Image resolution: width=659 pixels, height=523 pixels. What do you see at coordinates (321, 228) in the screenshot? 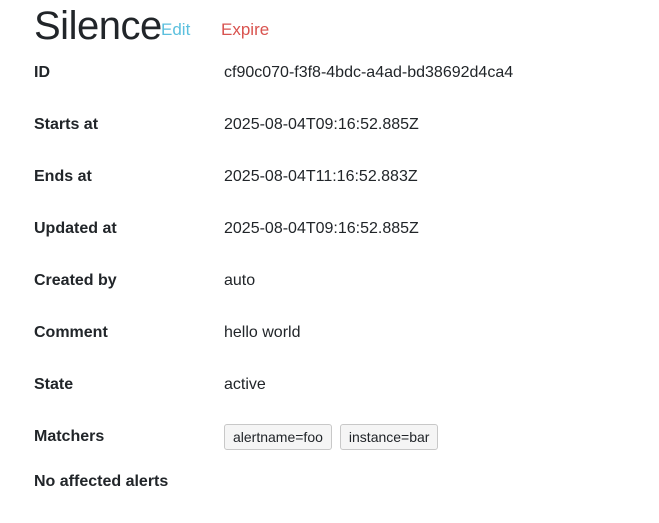
I see `updated-at-value: 2025-08-04T09:16:52.885Z` at bounding box center [321, 228].